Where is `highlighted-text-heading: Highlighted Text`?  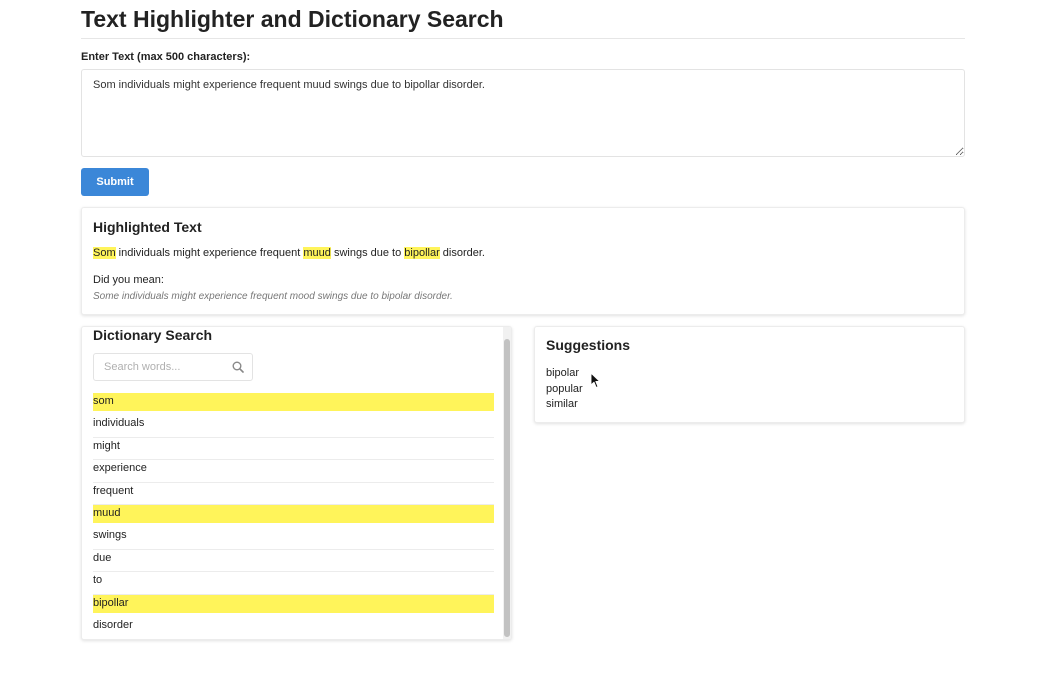
highlighted-text-heading: Highlighted Text is located at coordinates (147, 227).